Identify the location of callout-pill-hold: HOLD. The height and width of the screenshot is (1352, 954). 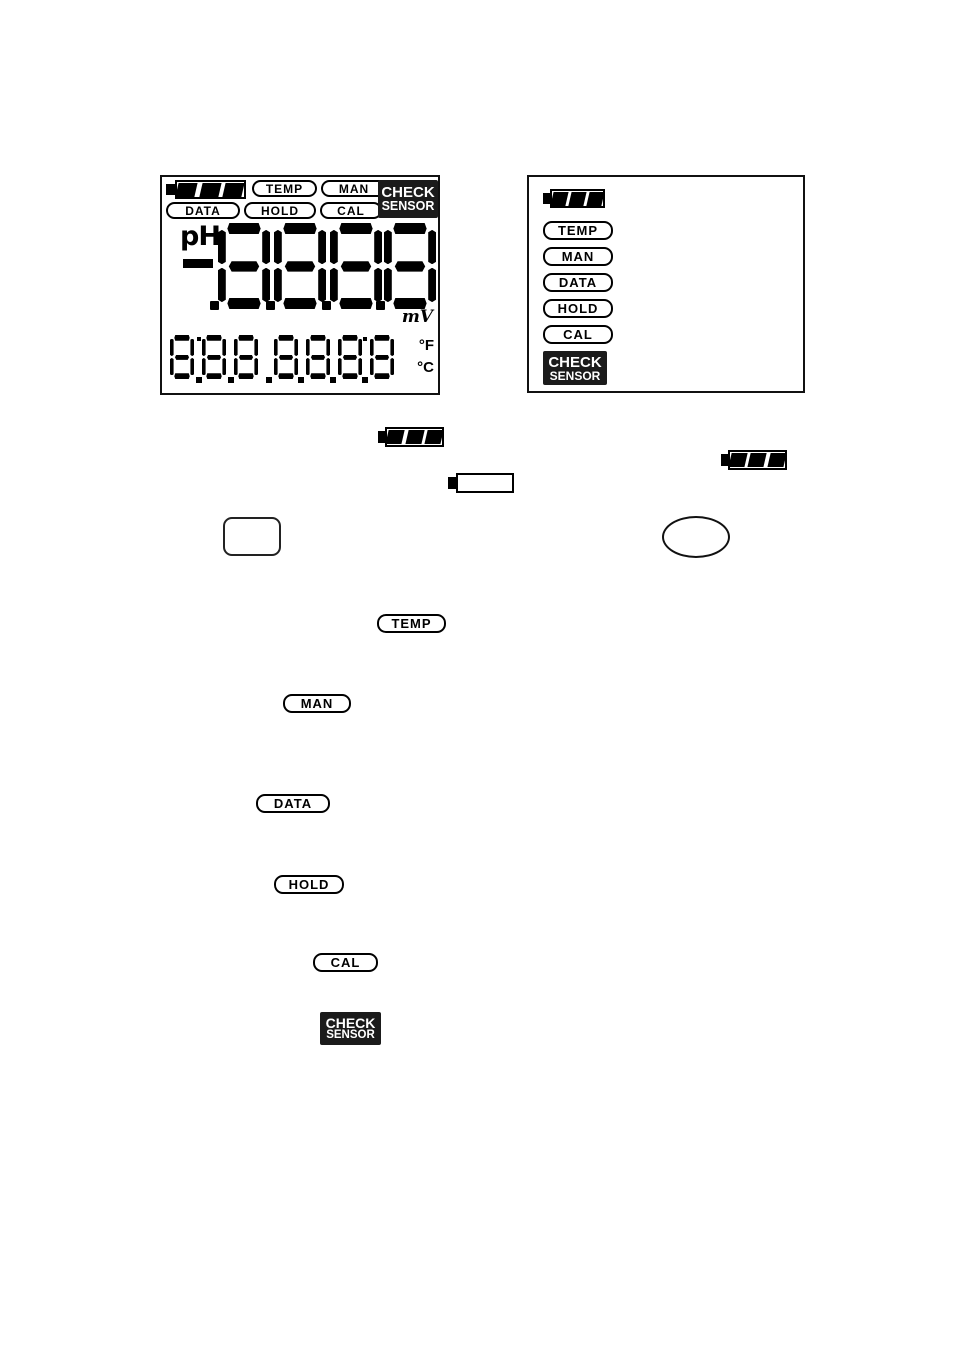
(309, 884).